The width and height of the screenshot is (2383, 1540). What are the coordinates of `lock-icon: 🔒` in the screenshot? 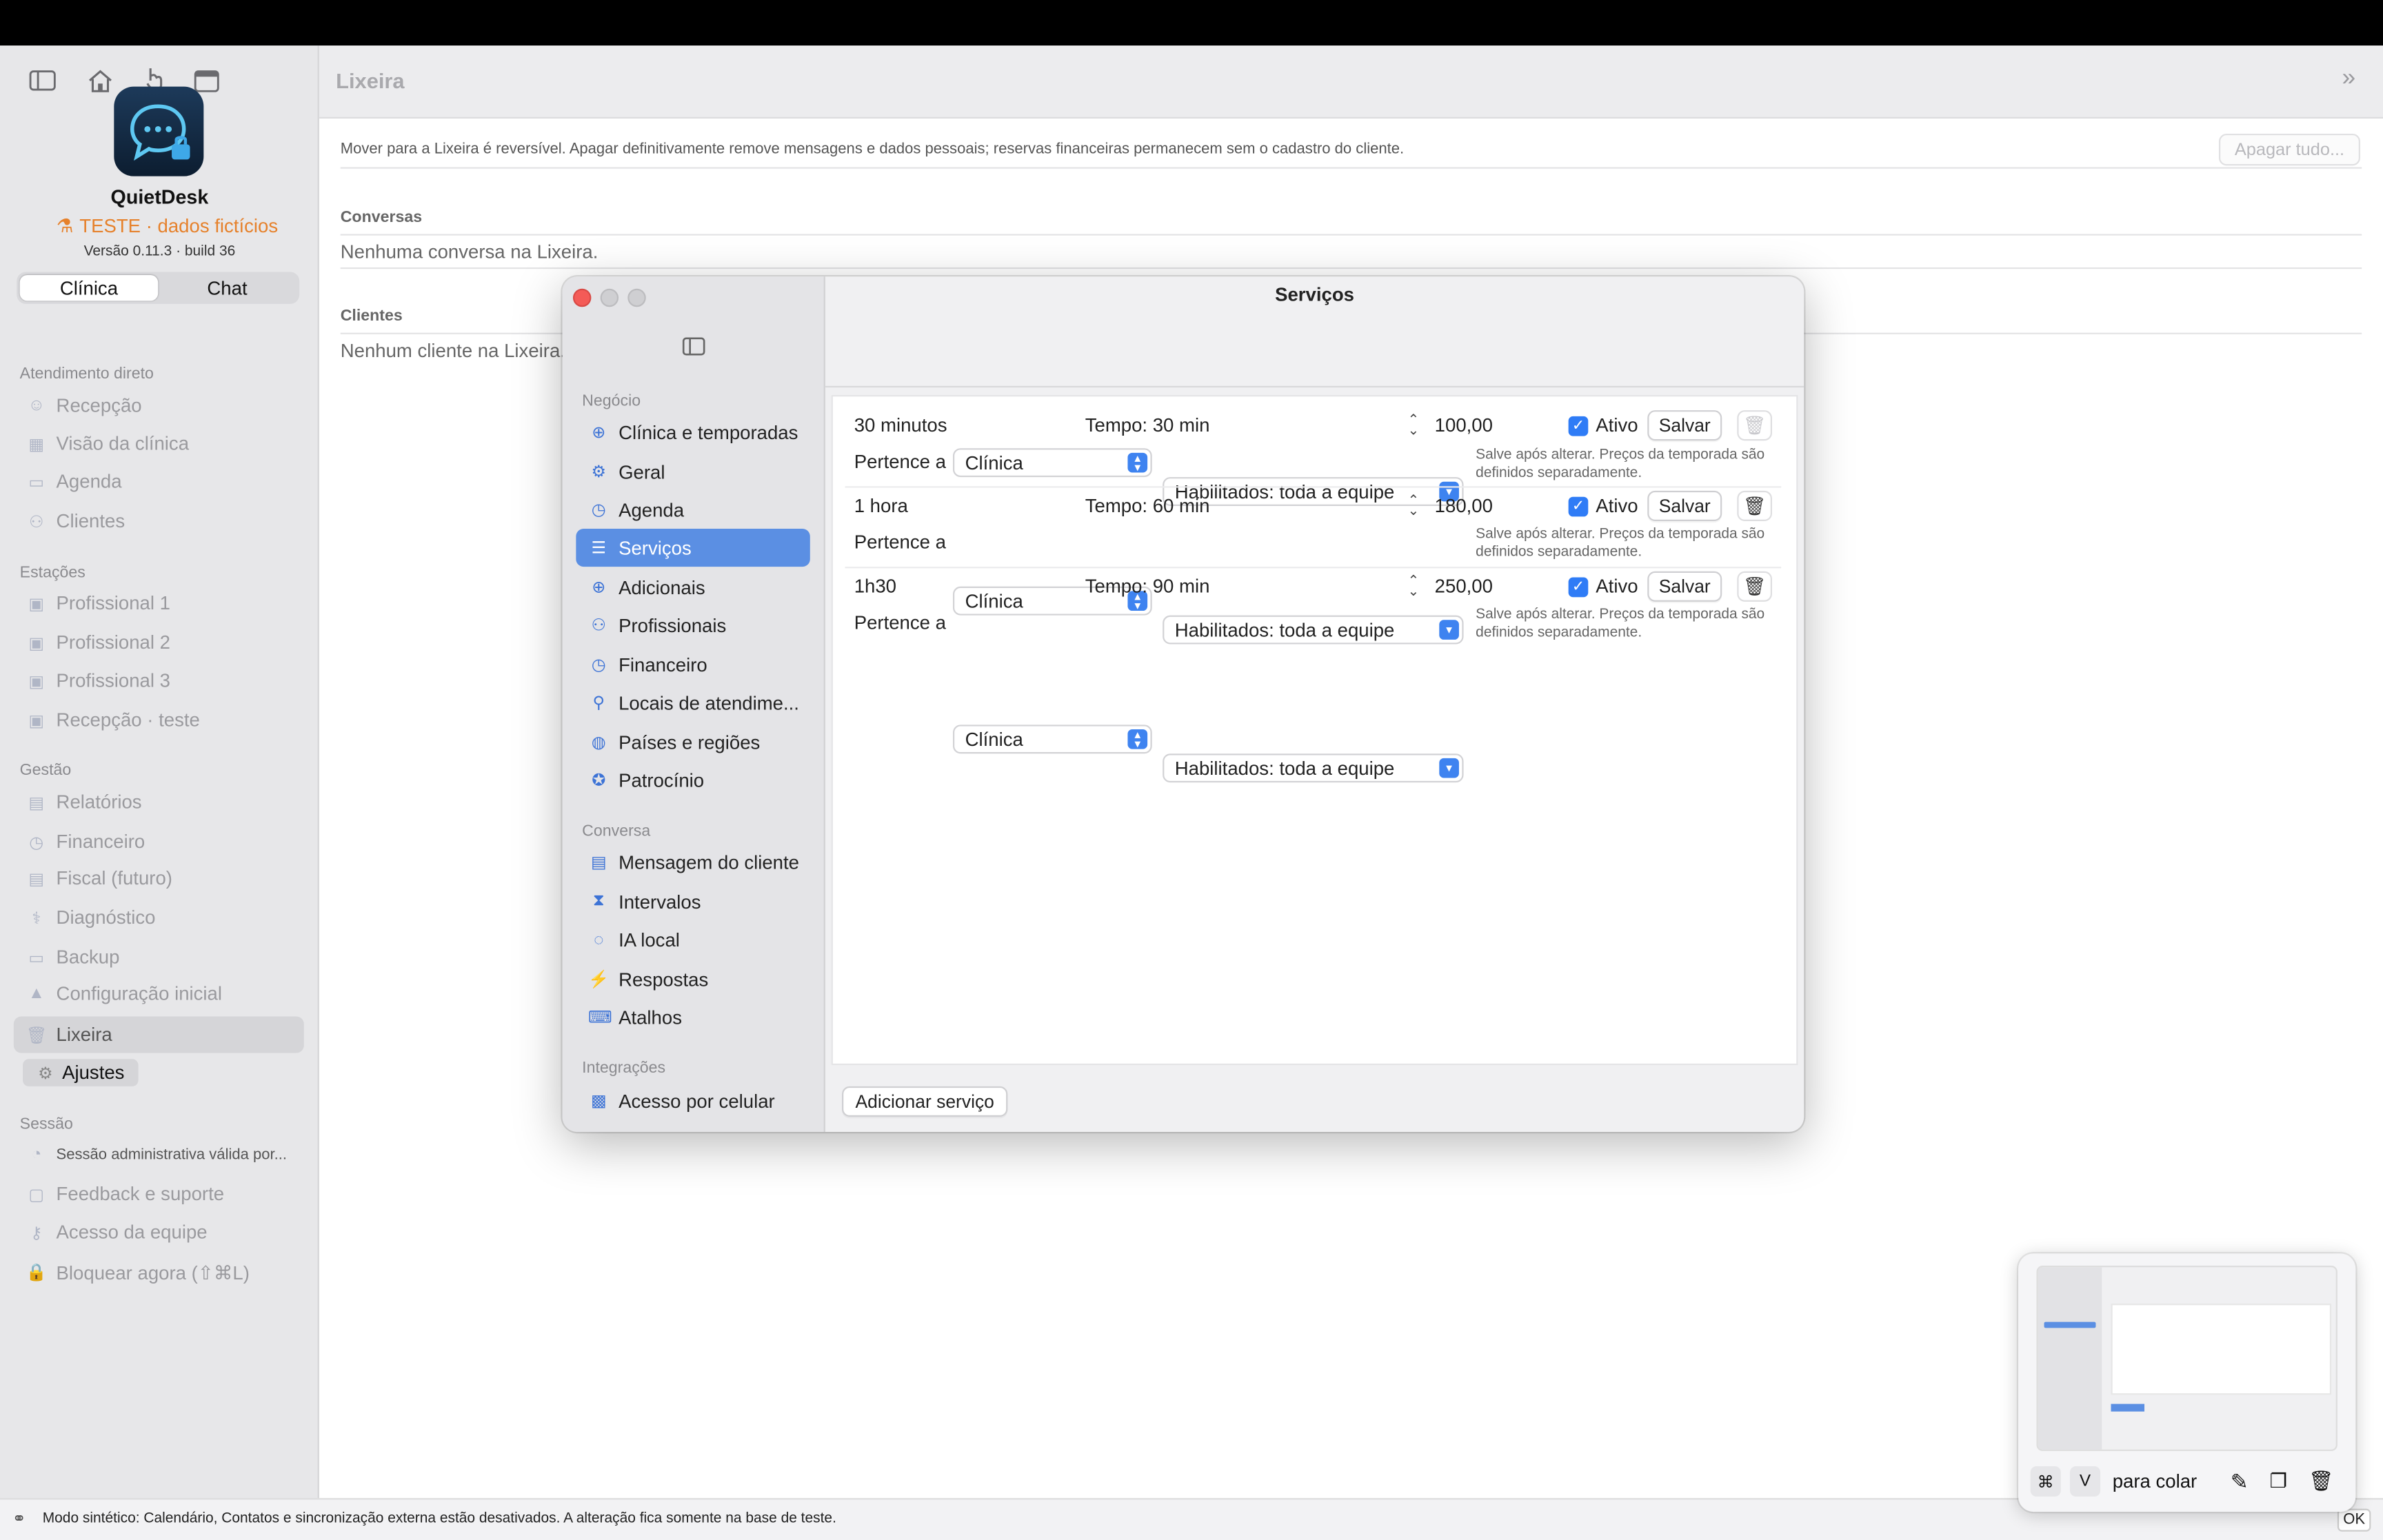 It's located at (36, 1273).